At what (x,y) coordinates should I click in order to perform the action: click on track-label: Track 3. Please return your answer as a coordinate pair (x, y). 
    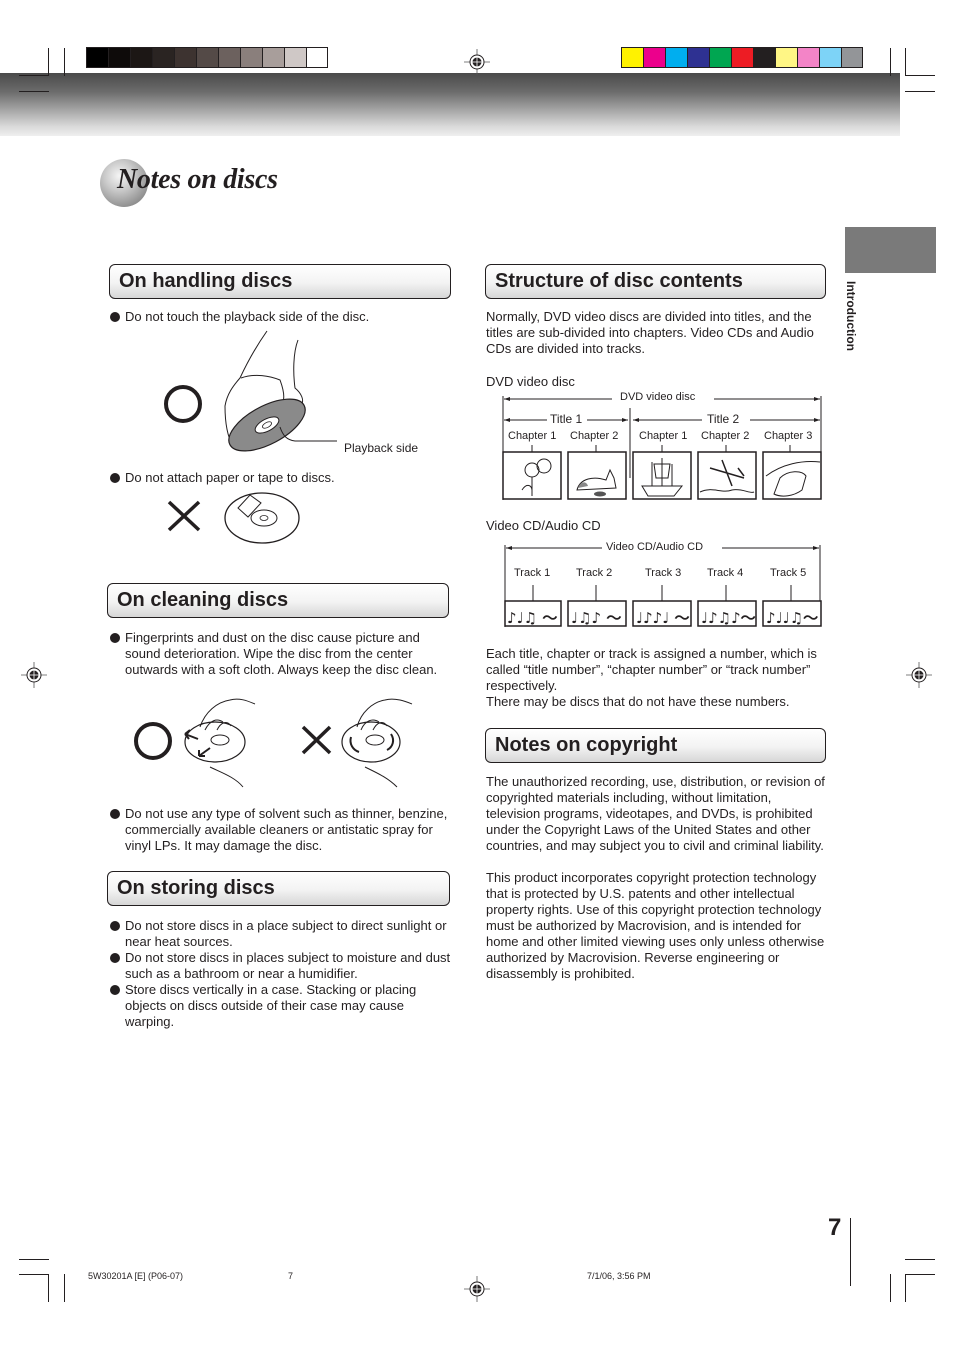
    Looking at the image, I should click on (663, 573).